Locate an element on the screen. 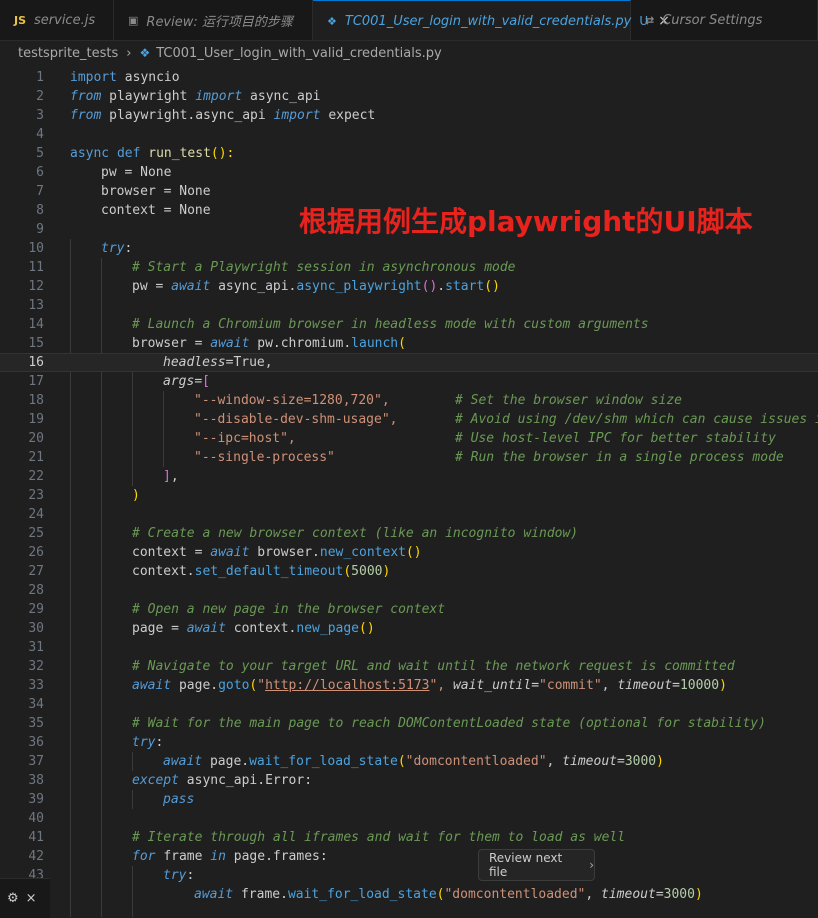 This screenshot has height=918, width=818. code-line: 24 is located at coordinates (36, 514).